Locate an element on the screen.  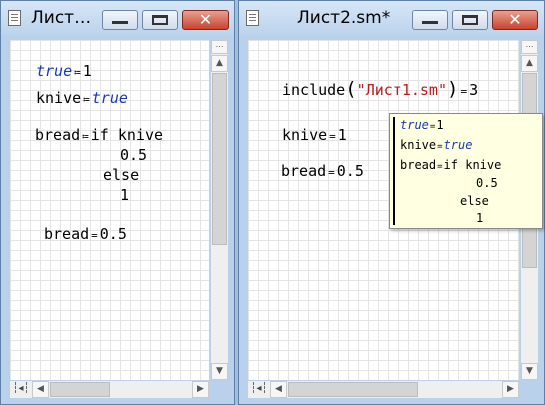
definition-bread: bread ≔ if knive is located at coordinates (99, 135).